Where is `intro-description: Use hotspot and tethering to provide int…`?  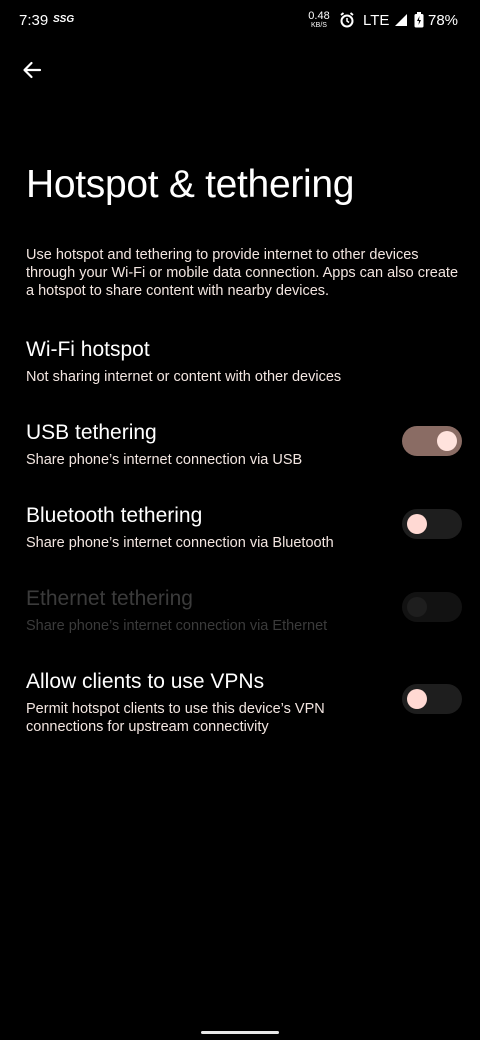
intro-description: Use hotspot and tethering to provide int… is located at coordinates (242, 273).